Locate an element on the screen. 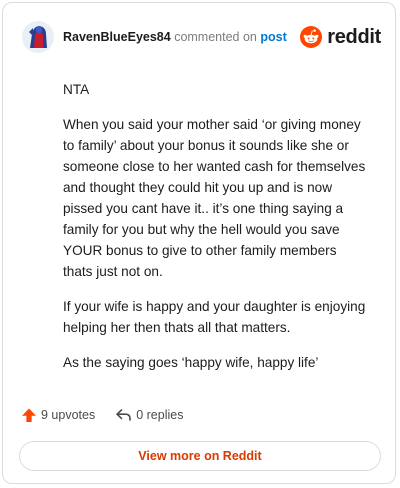  reddit-wordmark: reddit is located at coordinates (354, 36).